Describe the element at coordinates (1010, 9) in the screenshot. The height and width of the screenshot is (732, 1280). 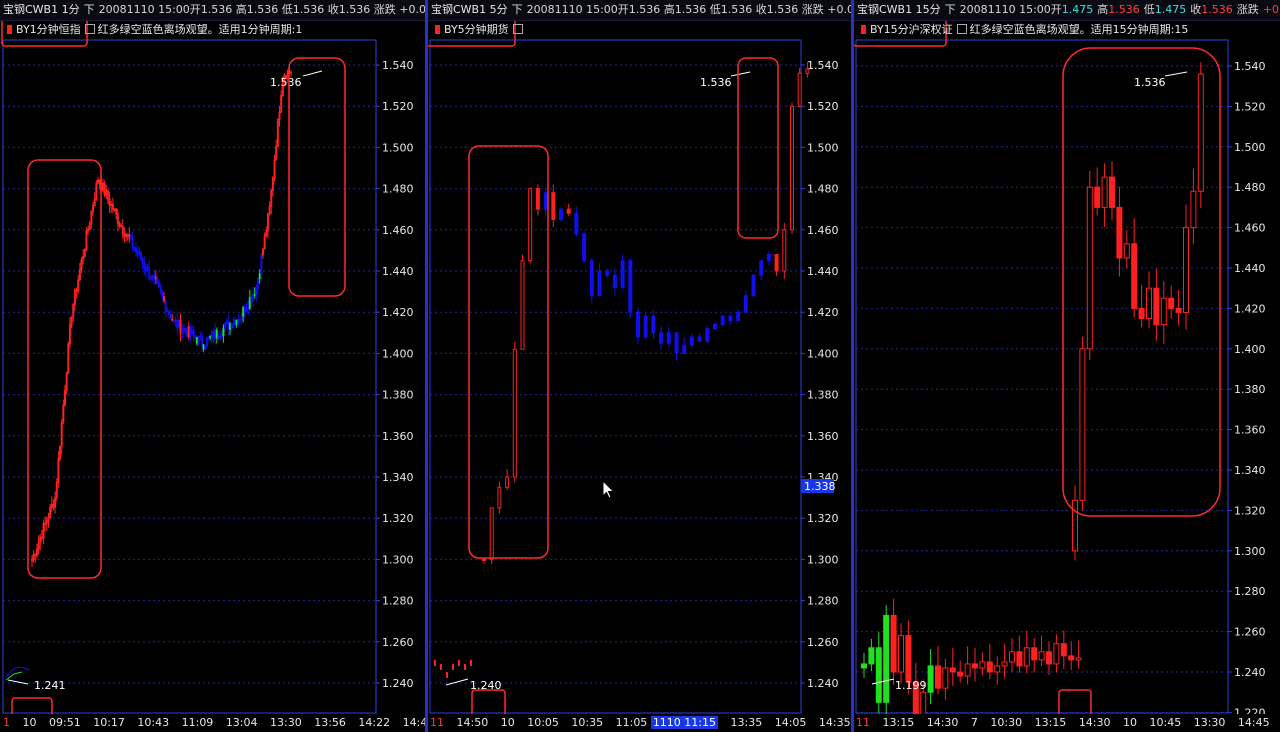
I see `quote-stats: 20081110 15:00开` at that location.